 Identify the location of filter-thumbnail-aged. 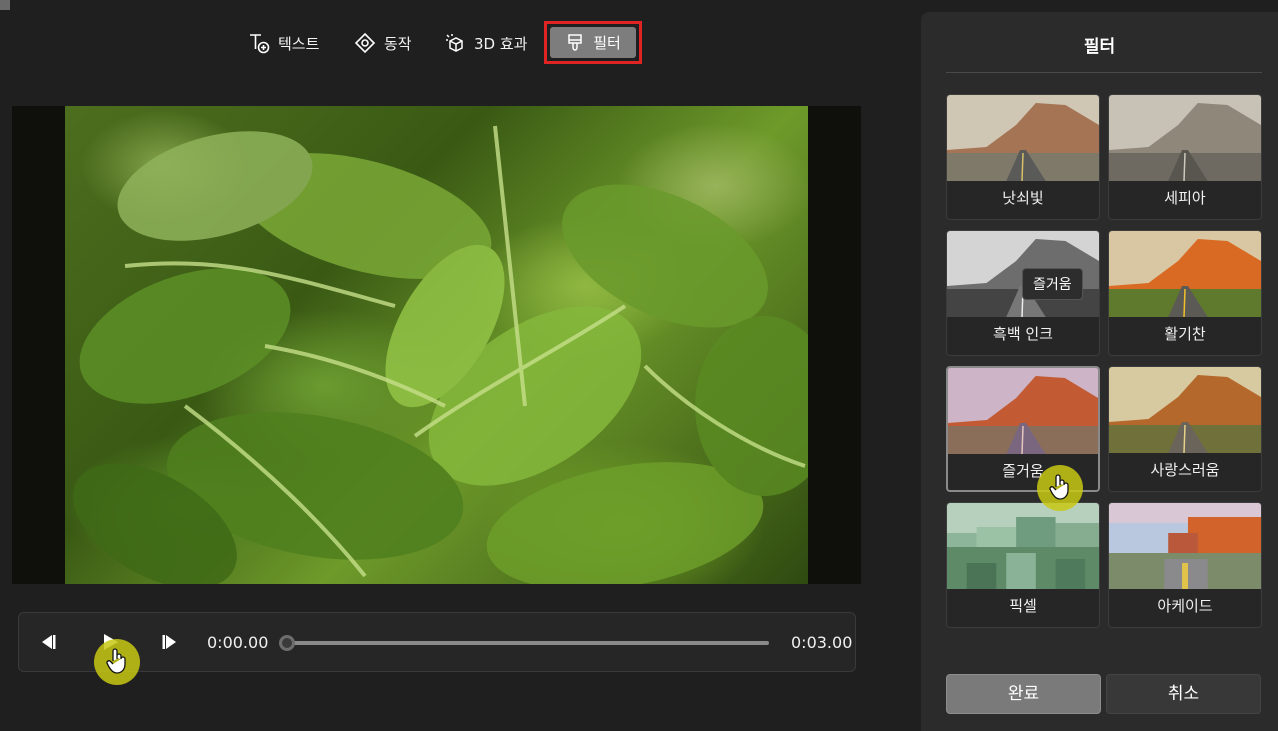
(1023, 138).